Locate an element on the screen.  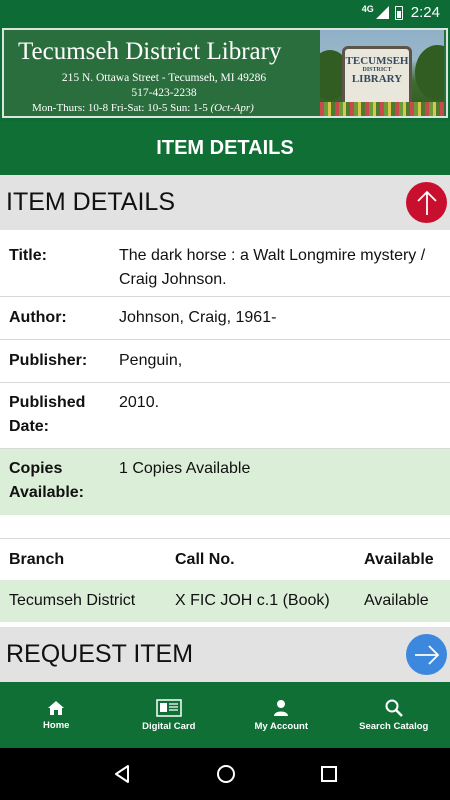
detail-label: Title: is located at coordinates (28, 255).